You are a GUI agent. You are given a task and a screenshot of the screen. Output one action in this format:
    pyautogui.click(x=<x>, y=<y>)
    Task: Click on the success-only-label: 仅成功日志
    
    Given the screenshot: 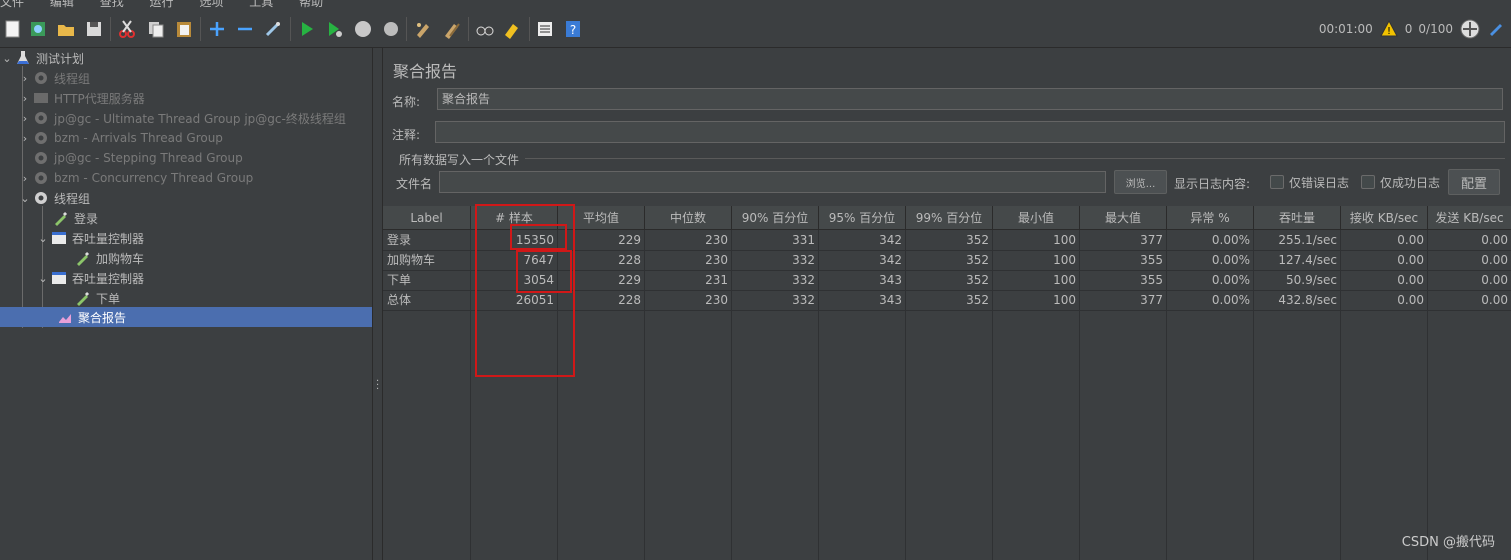 What is the action you would take?
    pyautogui.click(x=1410, y=183)
    